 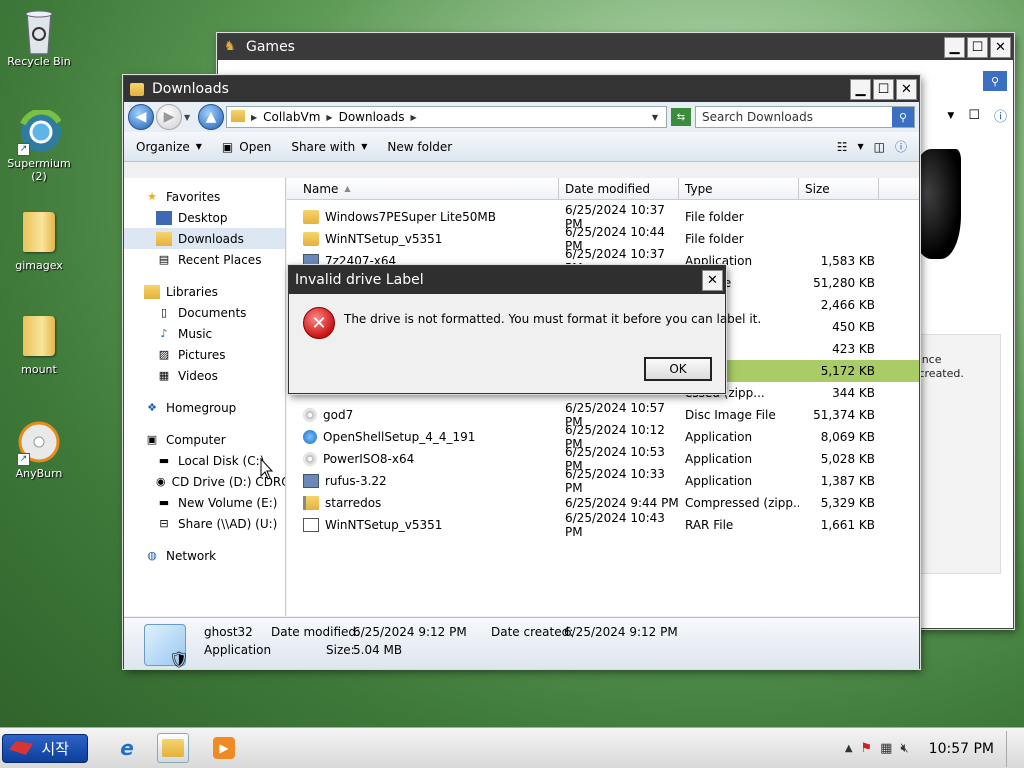 I want to click on show-desktop-button, so click(x=1010, y=748).